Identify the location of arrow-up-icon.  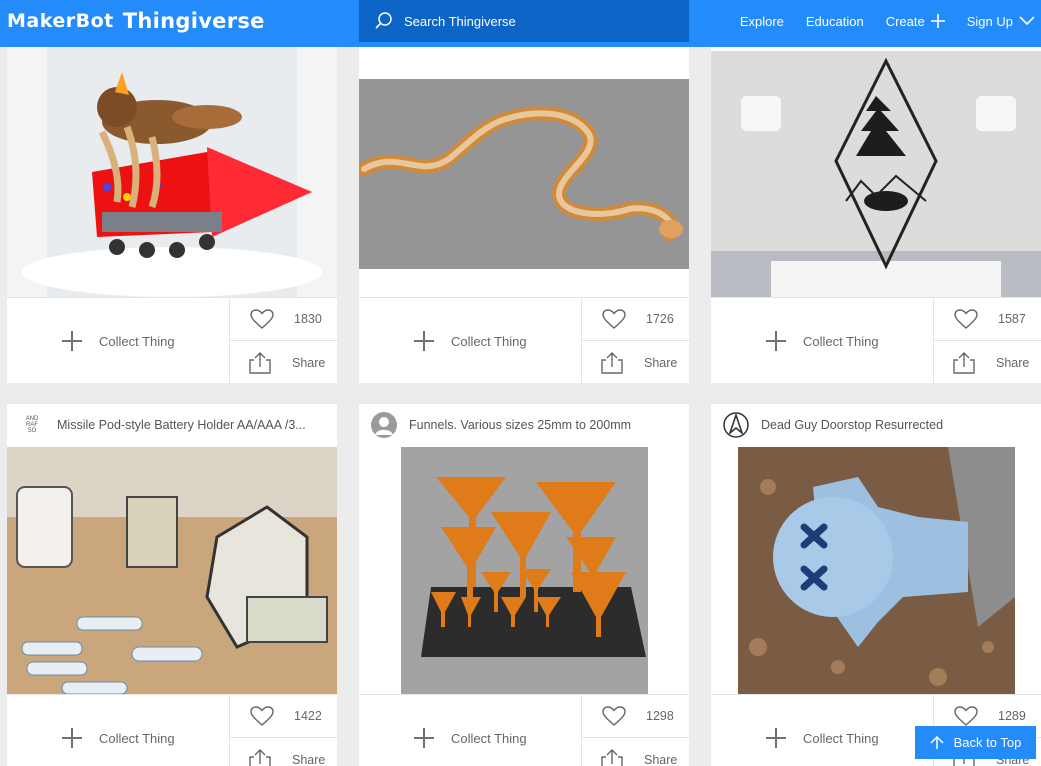
(937, 742).